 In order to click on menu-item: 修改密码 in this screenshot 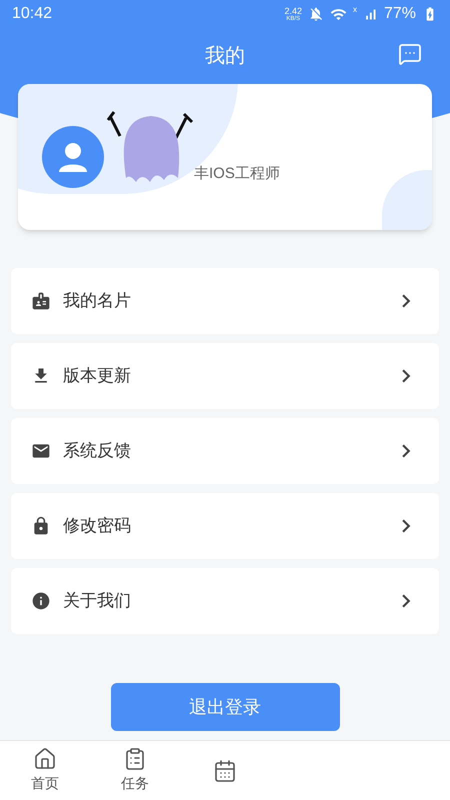, I will do `click(225, 526)`.